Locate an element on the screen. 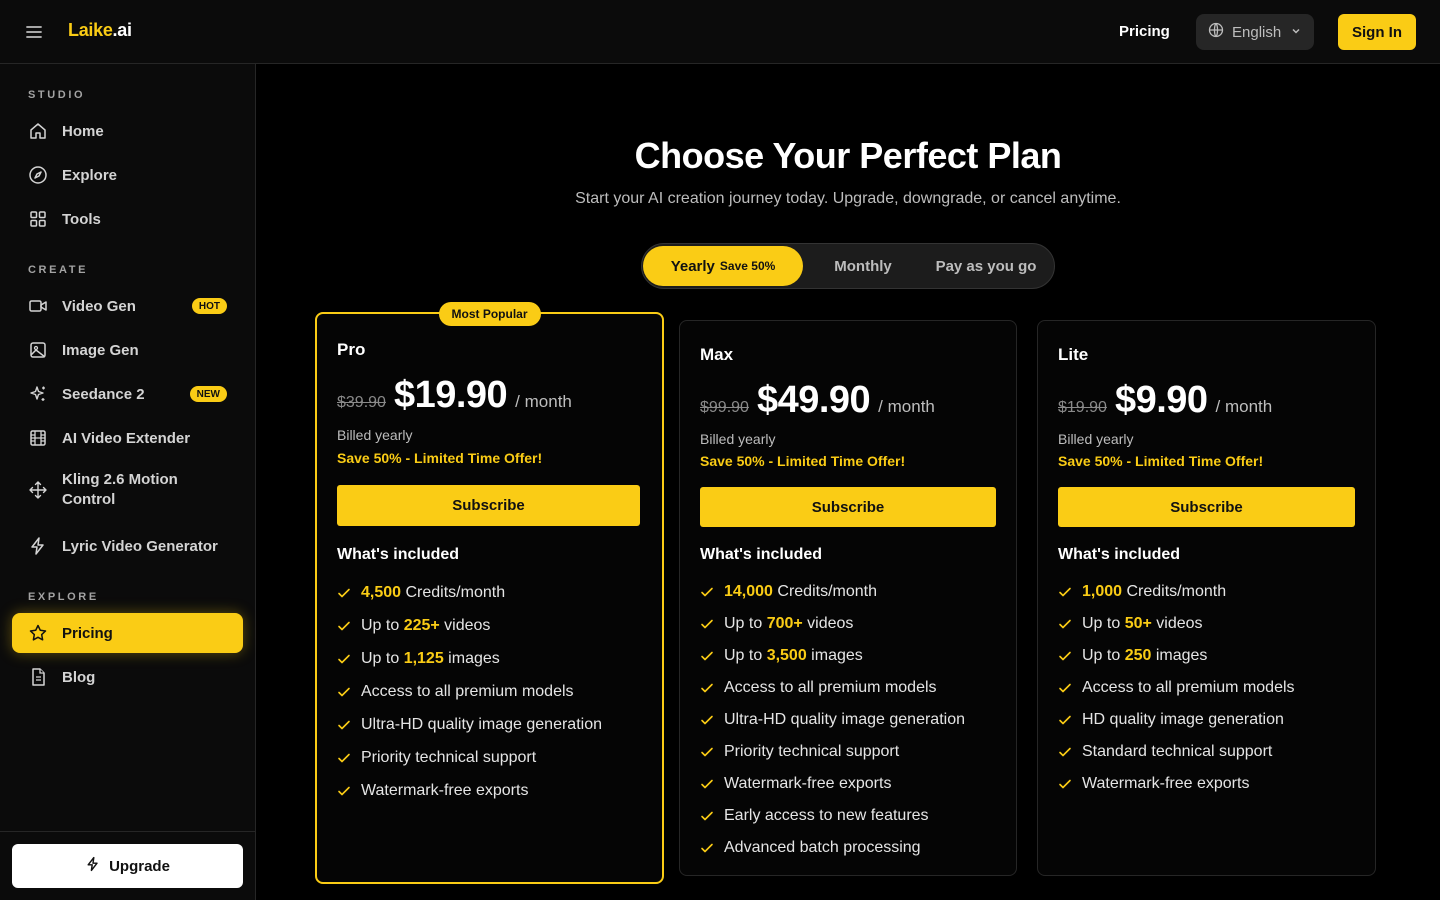 The width and height of the screenshot is (1440, 900). feature-item: HD quality image generation is located at coordinates (1176, 720).